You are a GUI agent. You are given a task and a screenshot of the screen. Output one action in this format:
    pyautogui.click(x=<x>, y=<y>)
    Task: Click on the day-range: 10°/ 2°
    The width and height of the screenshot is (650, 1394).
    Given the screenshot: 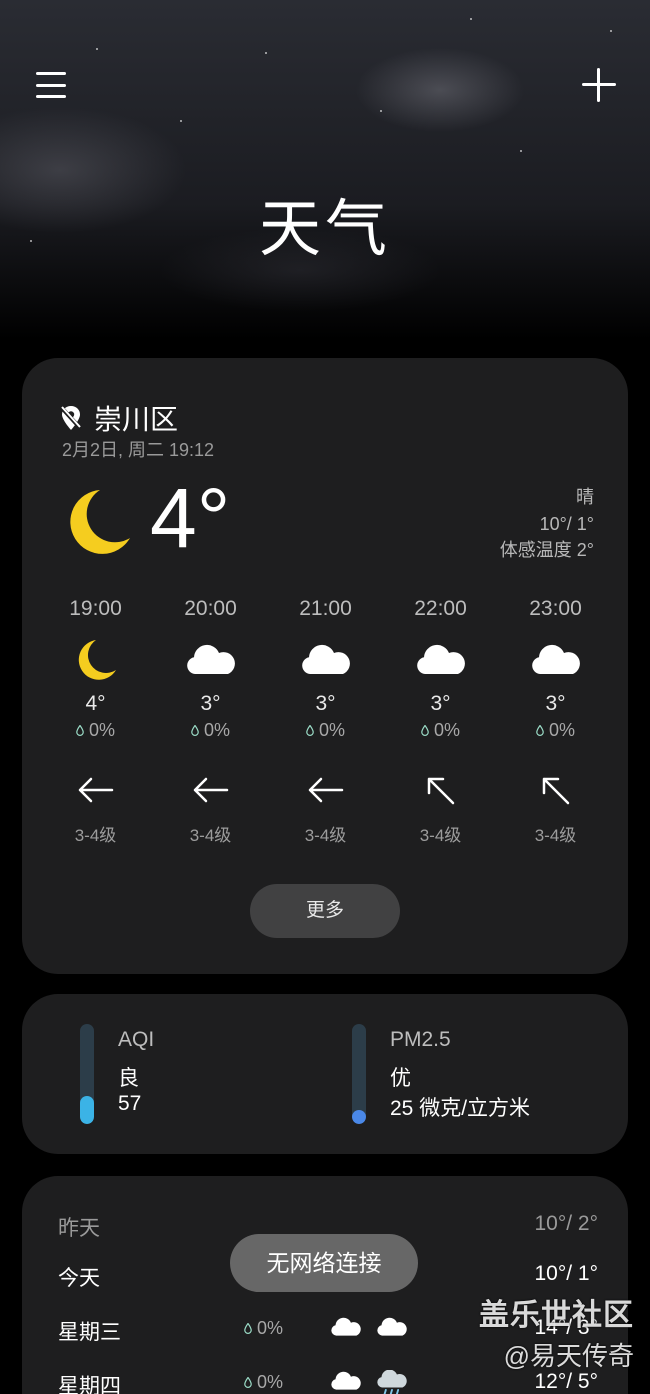 What is the action you would take?
    pyautogui.click(x=566, y=1223)
    